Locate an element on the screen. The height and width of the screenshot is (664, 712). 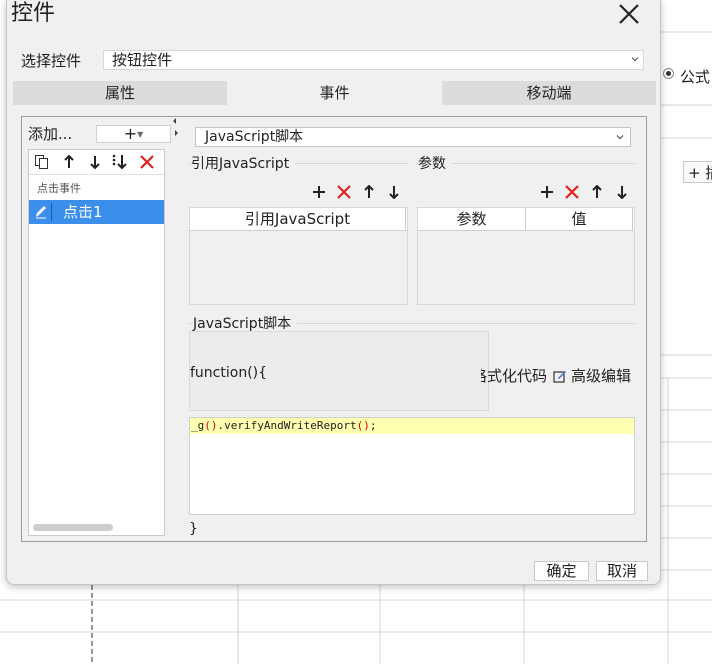
tab-mobile: 移动端 is located at coordinates (549, 93).